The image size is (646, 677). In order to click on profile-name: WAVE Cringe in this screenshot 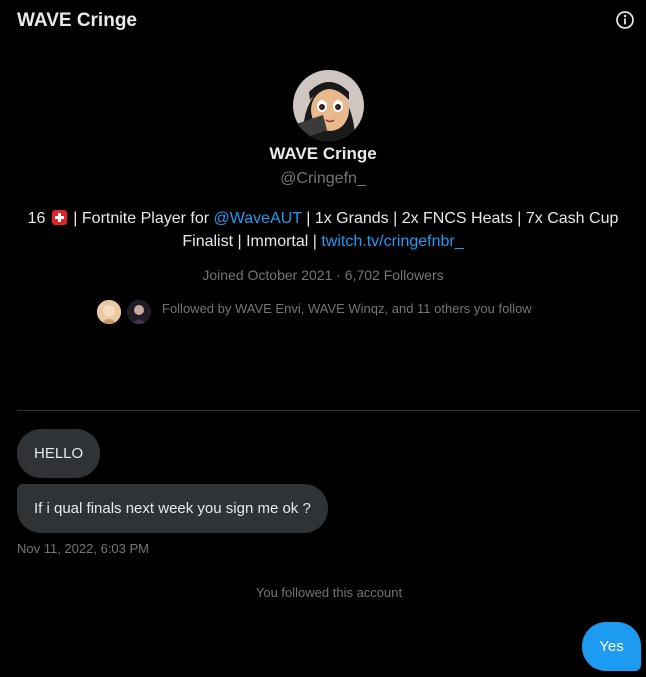, I will do `click(323, 154)`.